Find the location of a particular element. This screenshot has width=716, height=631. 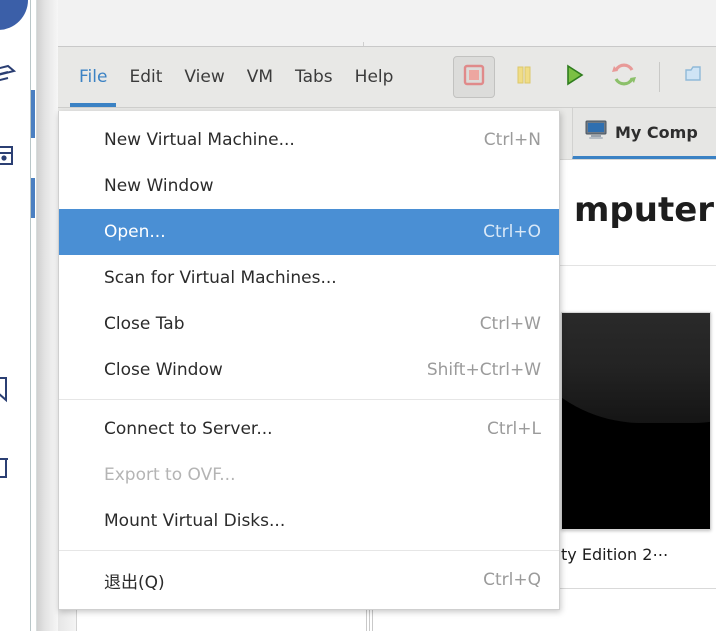

desktop-launcher-strip is located at coordinates (16, 315).